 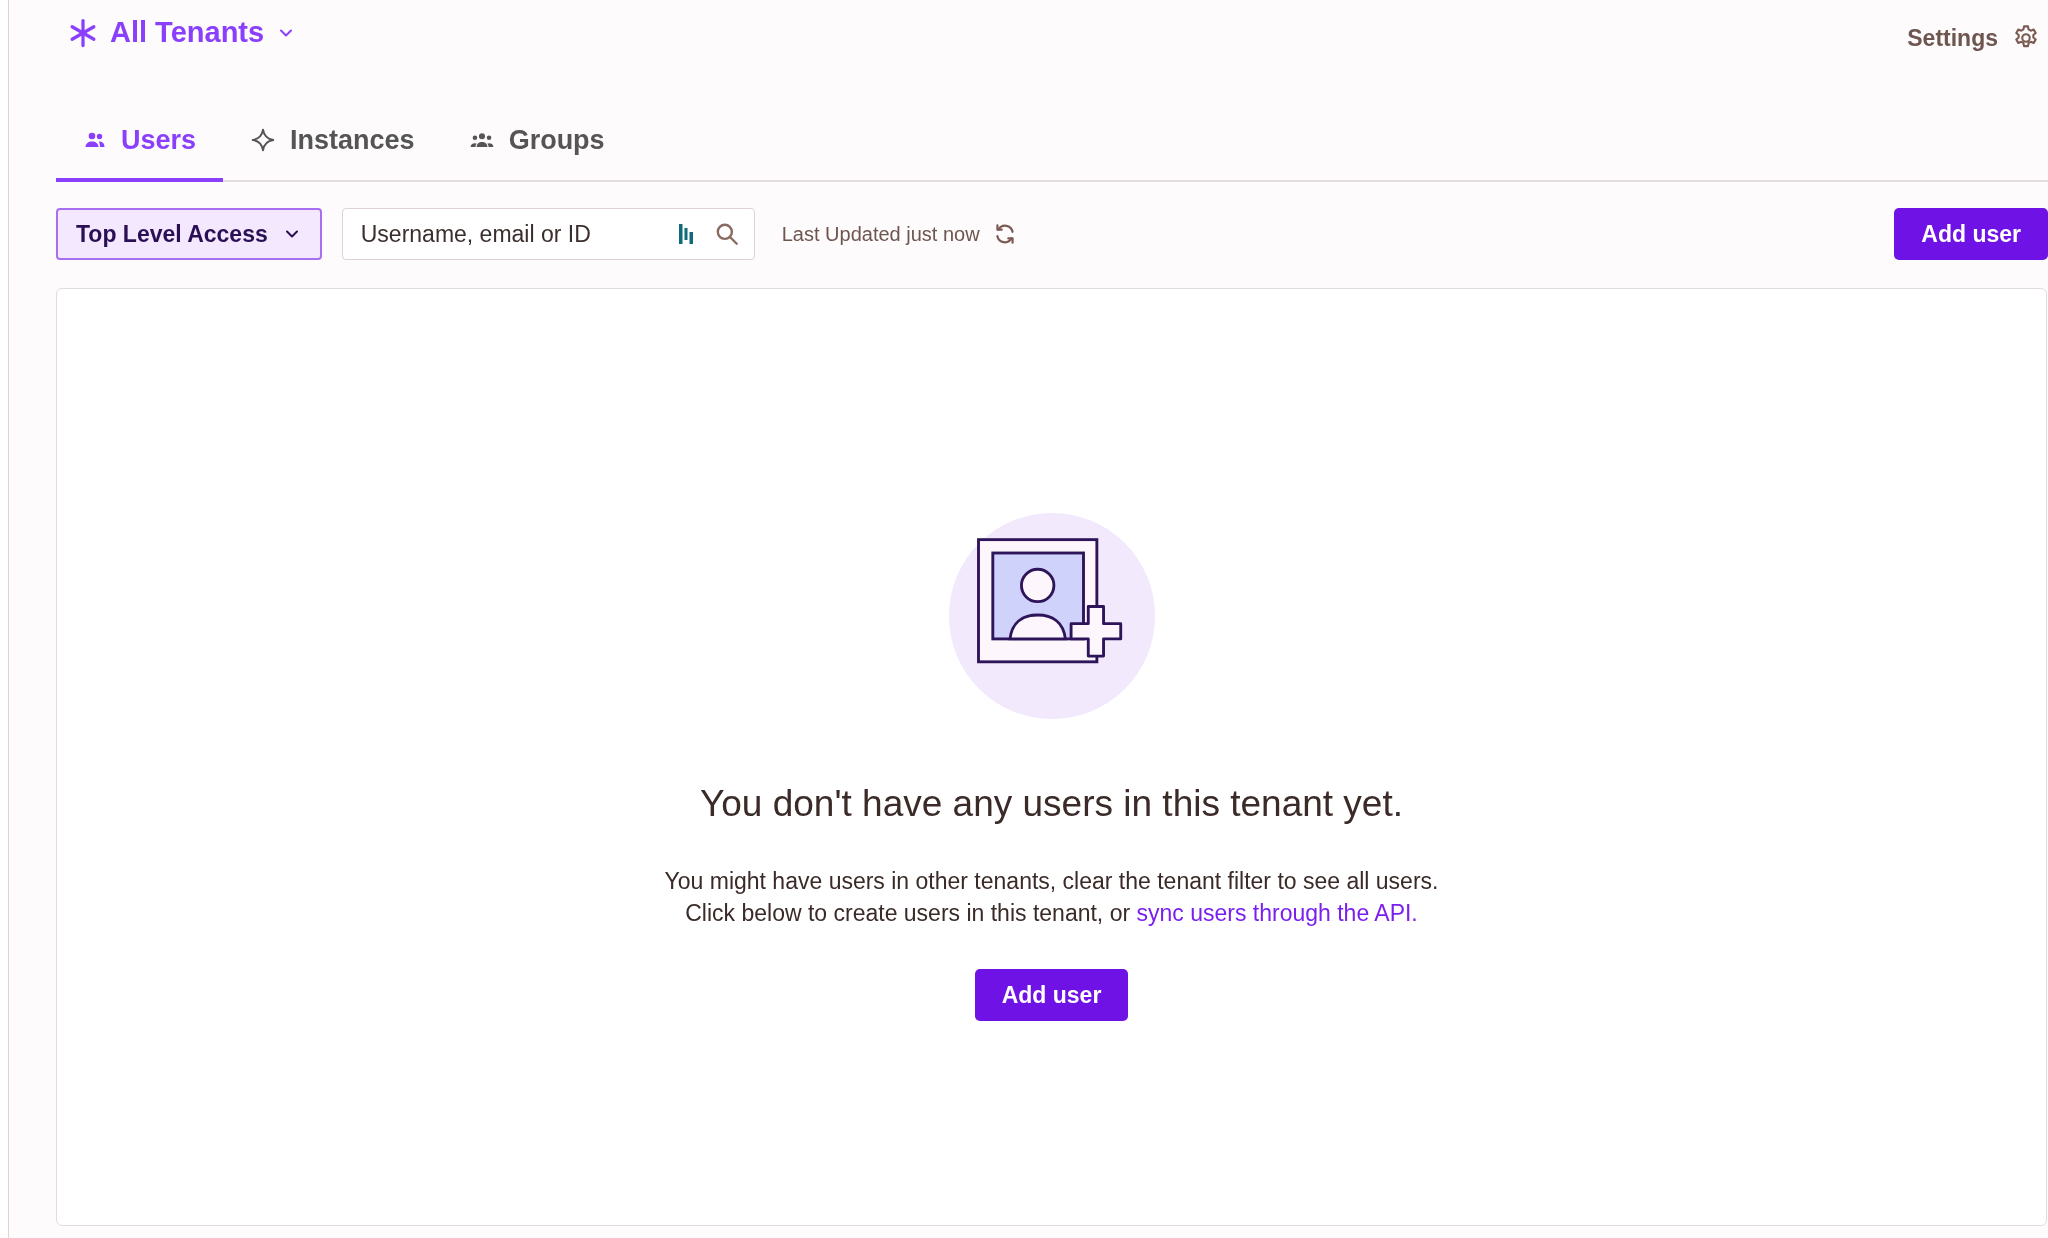 What do you see at coordinates (1051, 897) in the screenshot?
I see `empty-state-message: You might have users in other tenants, clear the tenant filter to see all users. Click below to create users in this tenant, or sync users through the API.` at bounding box center [1051, 897].